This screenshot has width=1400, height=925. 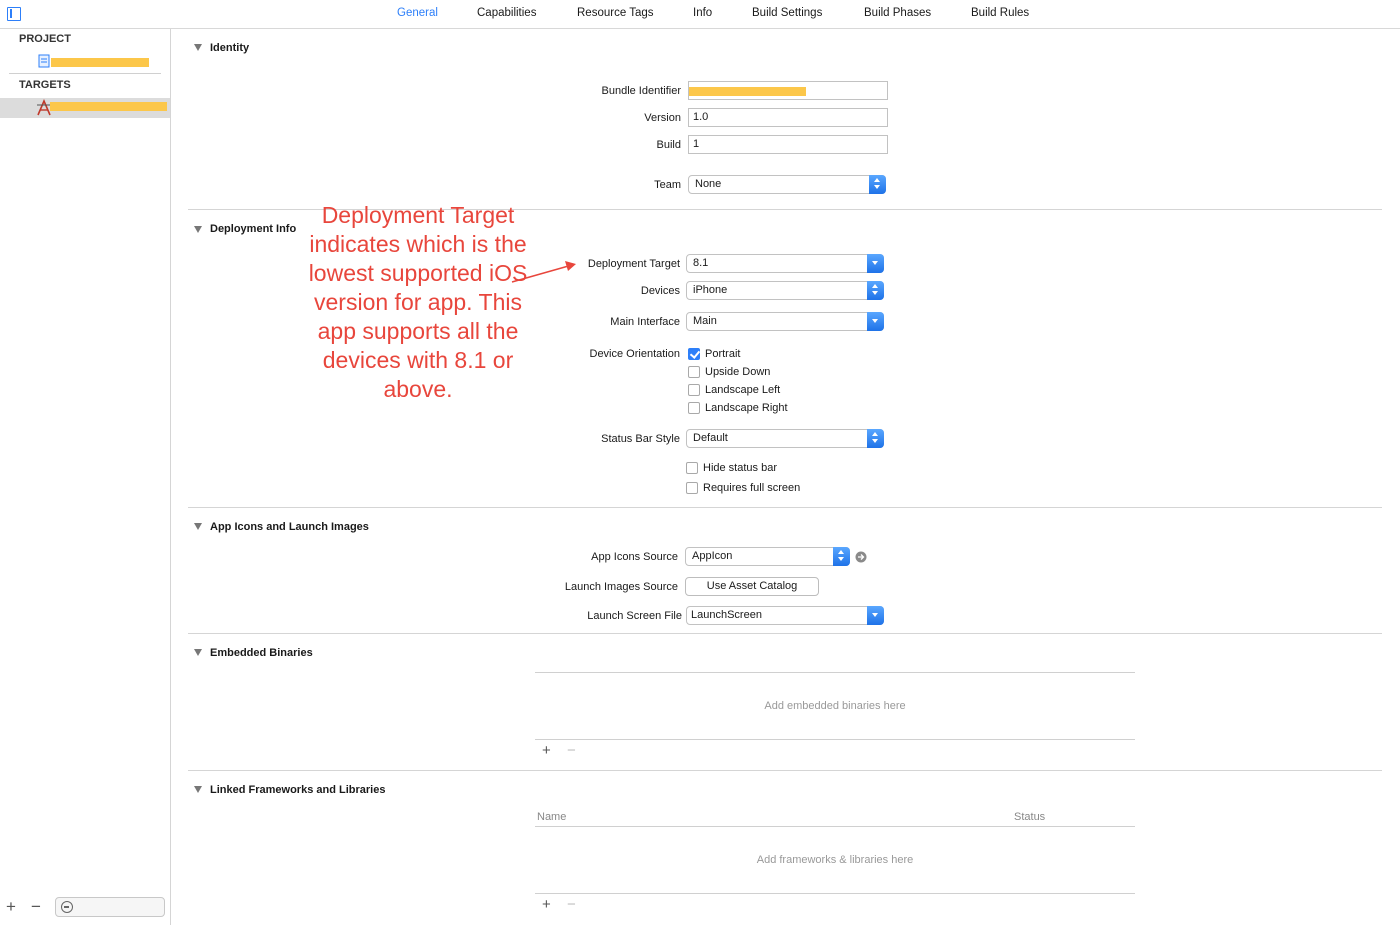 What do you see at coordinates (621, 587) in the screenshot?
I see `launch-images-source-label: Launch Images Source` at bounding box center [621, 587].